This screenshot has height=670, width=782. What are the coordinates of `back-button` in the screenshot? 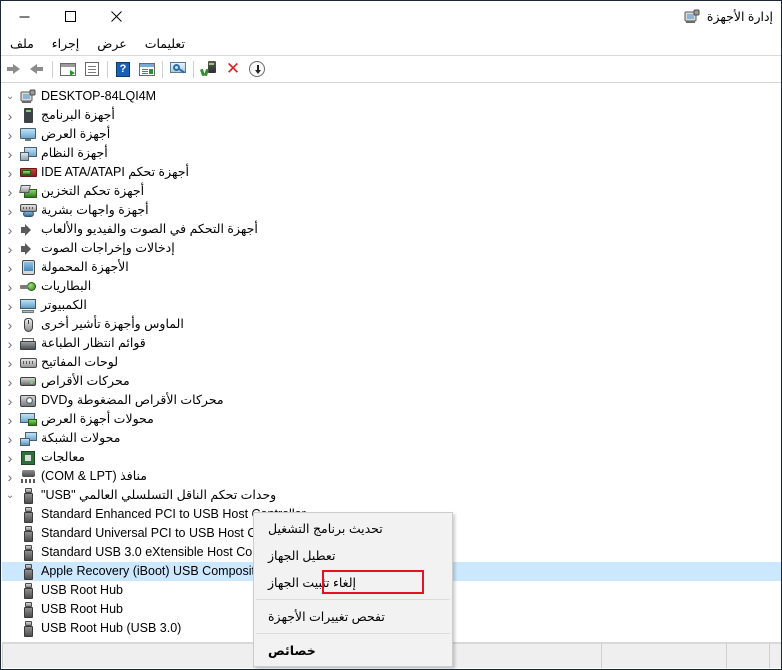 It's located at (13, 69).